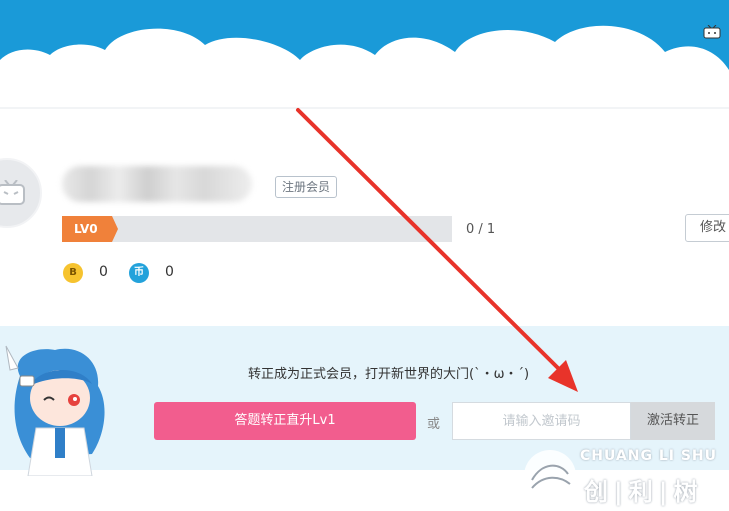 This screenshot has height=511, width=729. Describe the element at coordinates (55, 410) in the screenshot. I see `mascot-illustration` at that location.